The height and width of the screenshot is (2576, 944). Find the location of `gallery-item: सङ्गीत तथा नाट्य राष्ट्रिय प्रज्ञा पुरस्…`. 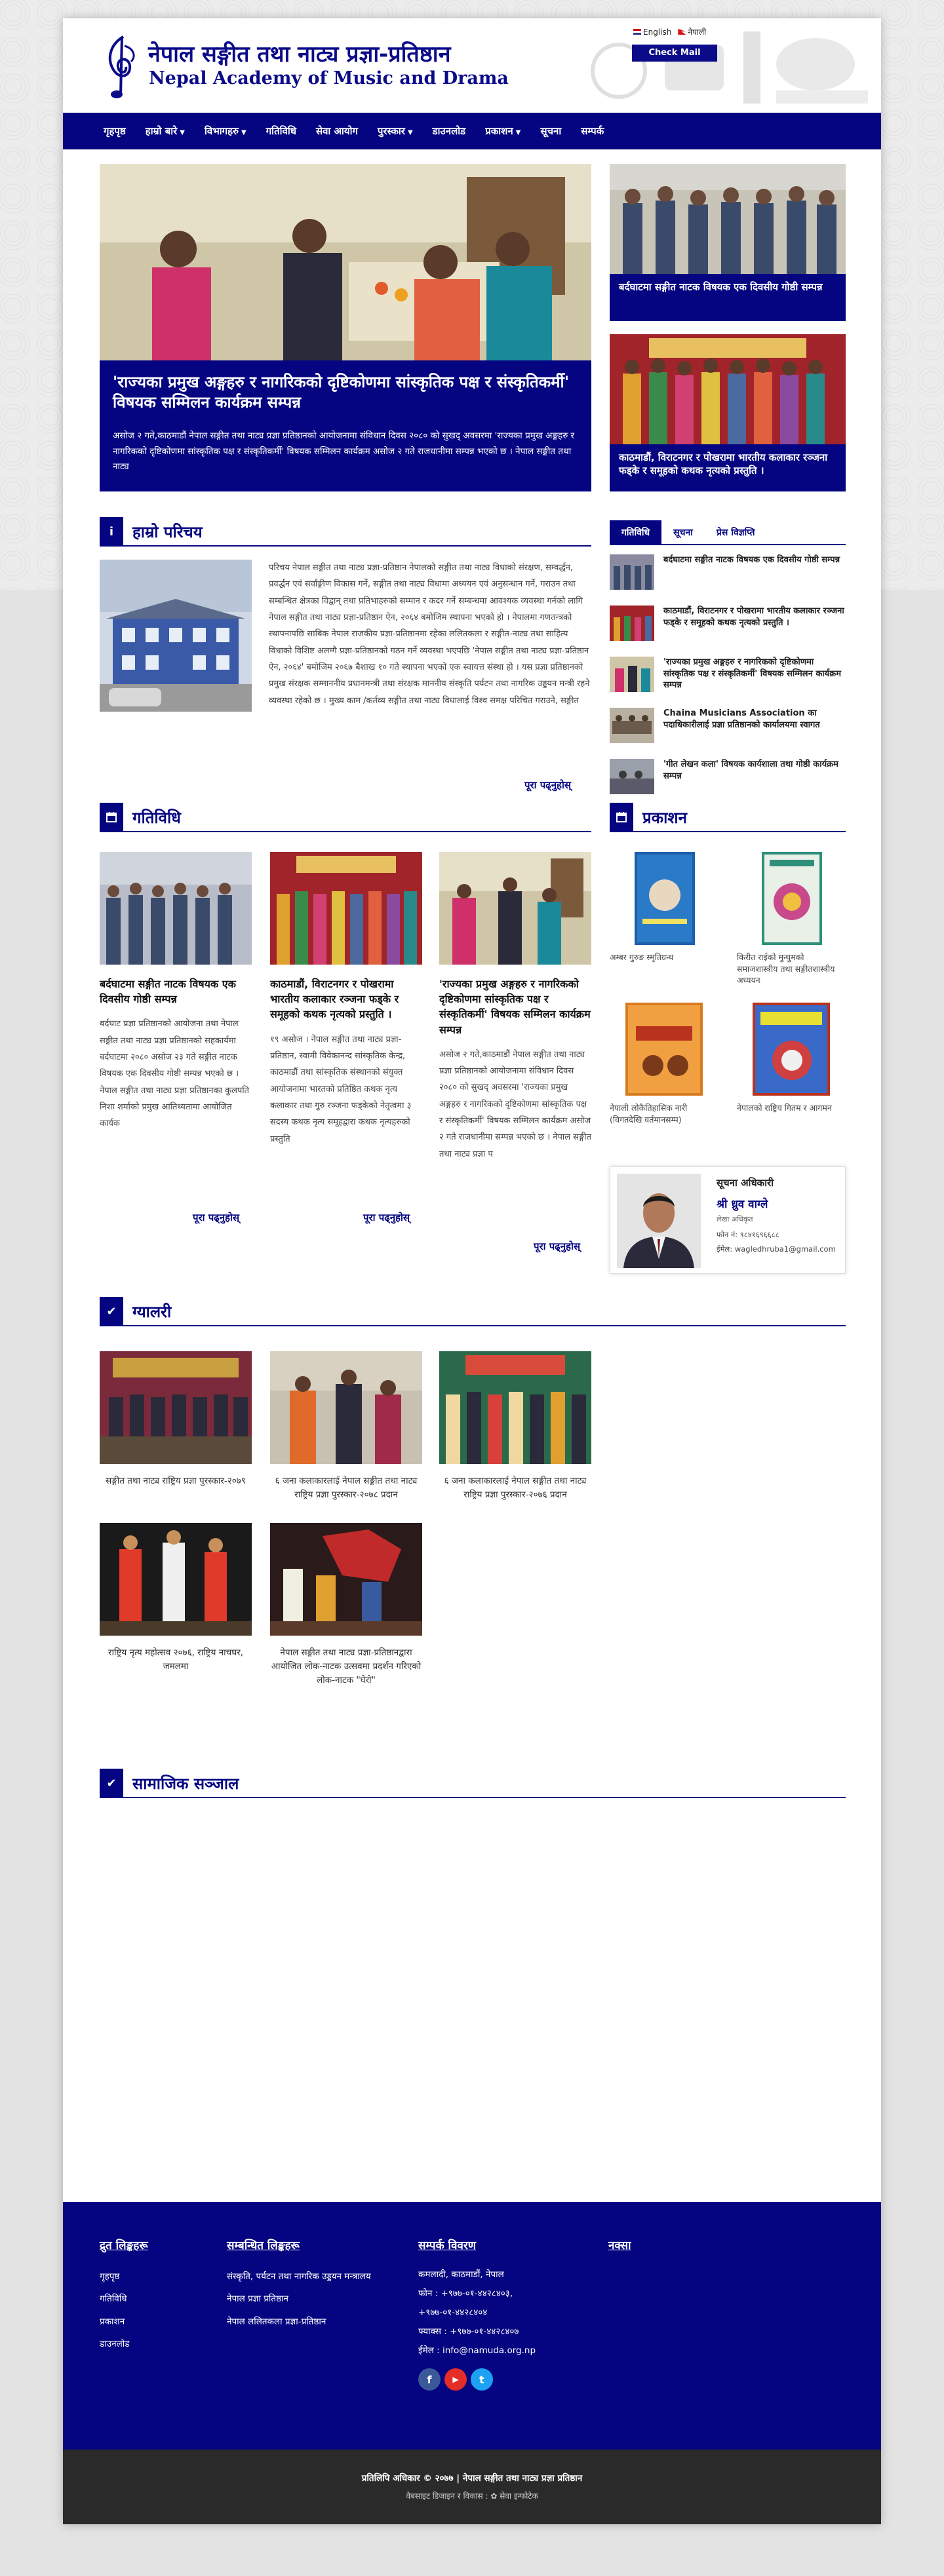

gallery-item: सङ्गीत तथा नाट्य राष्ट्रिय प्रज्ञा पुरस्… is located at coordinates (176, 1419).